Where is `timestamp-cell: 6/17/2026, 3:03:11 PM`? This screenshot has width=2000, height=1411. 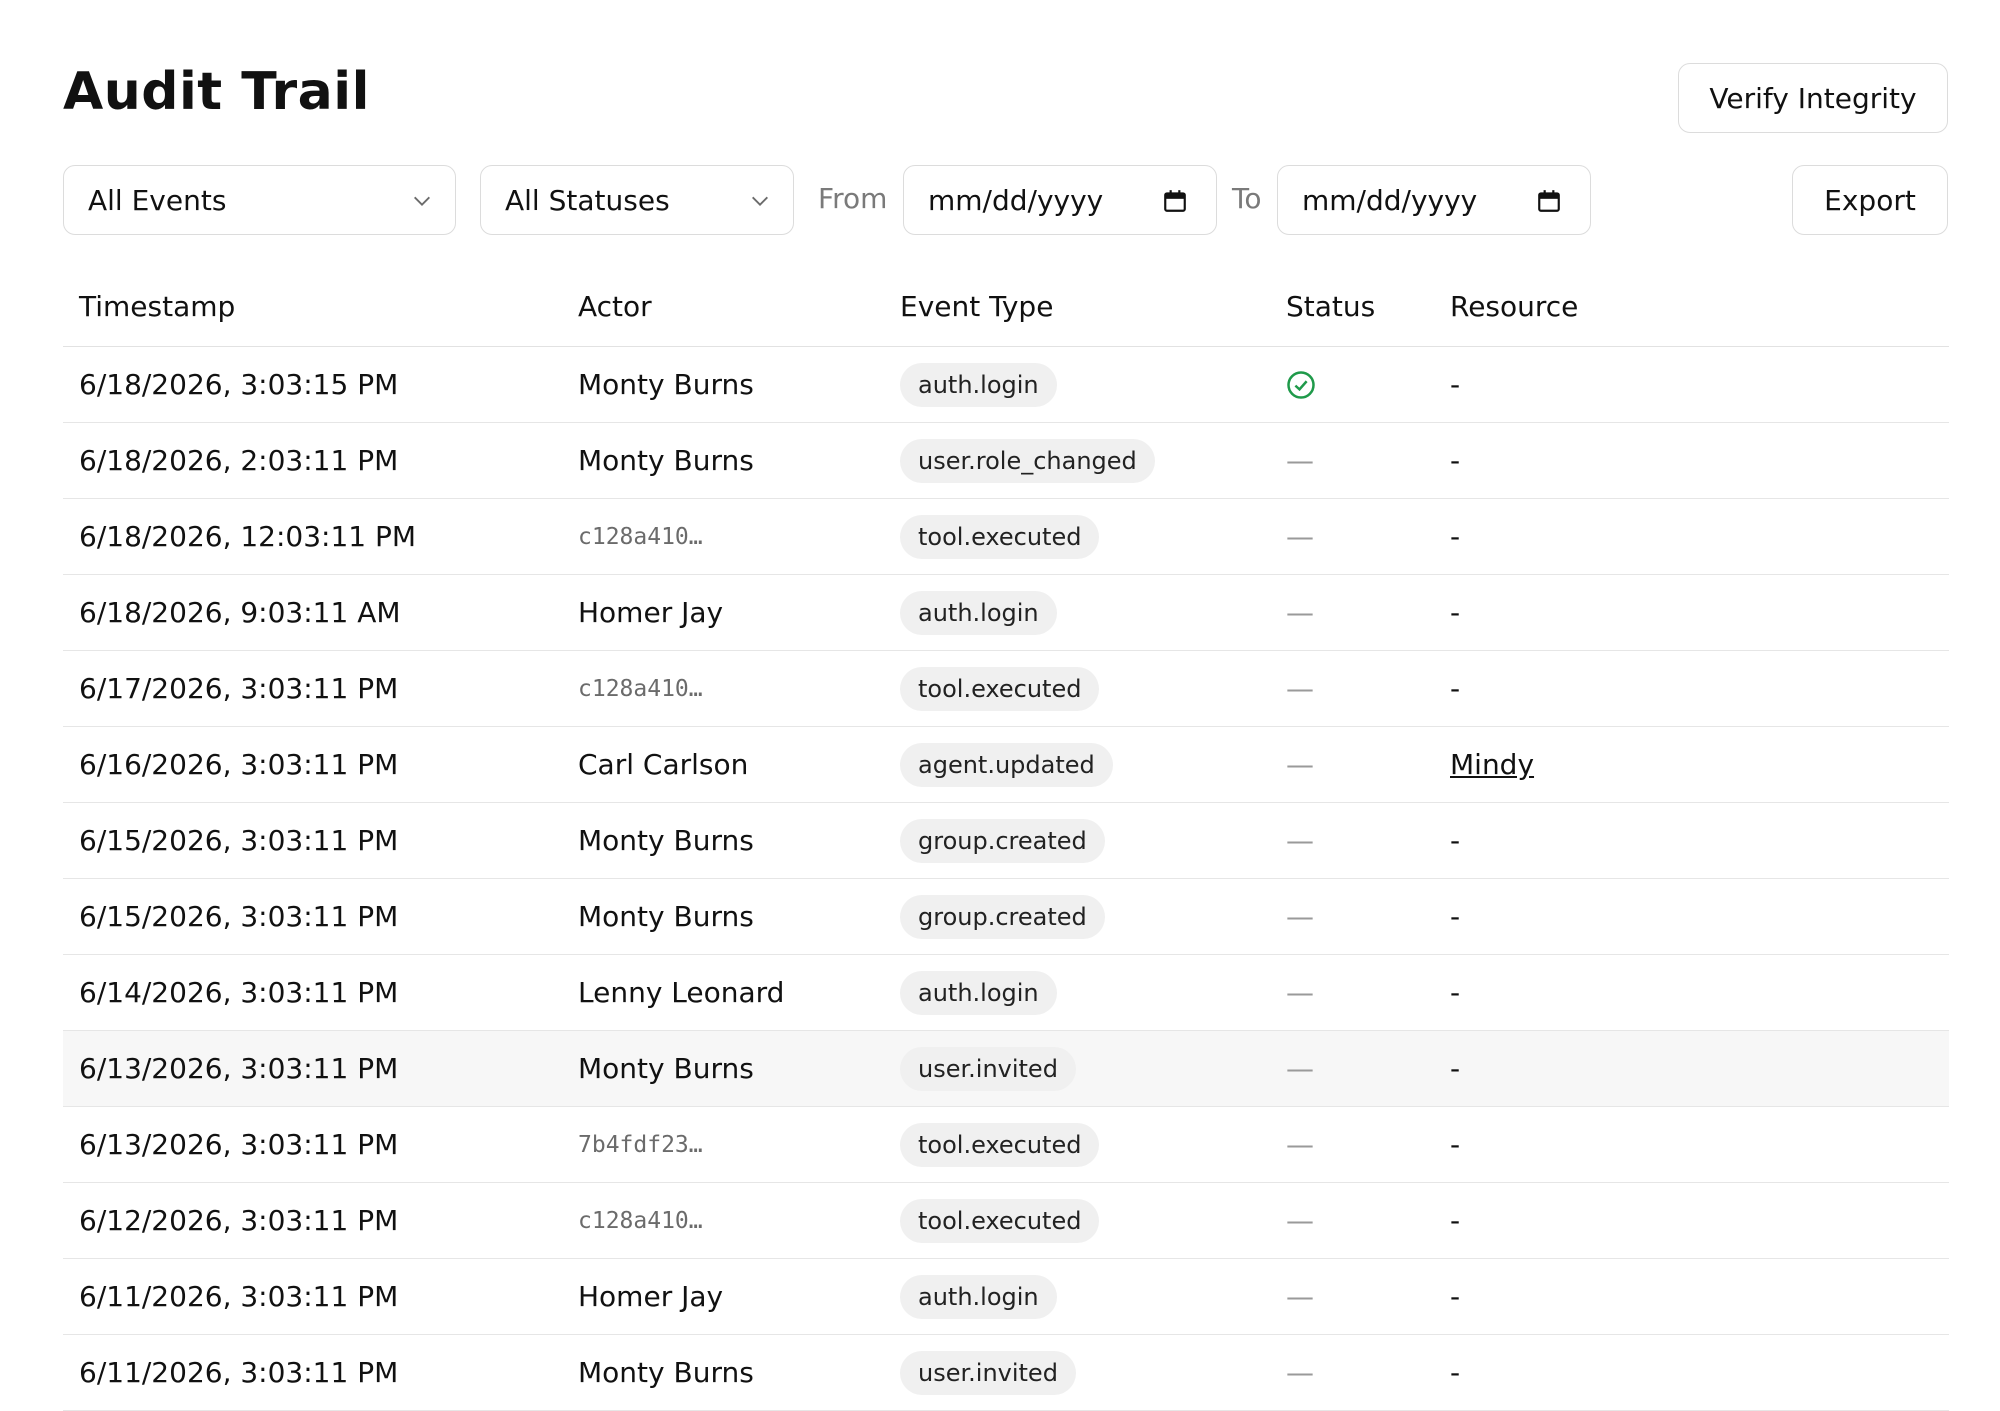 timestamp-cell: 6/17/2026, 3:03:11 PM is located at coordinates (239, 688).